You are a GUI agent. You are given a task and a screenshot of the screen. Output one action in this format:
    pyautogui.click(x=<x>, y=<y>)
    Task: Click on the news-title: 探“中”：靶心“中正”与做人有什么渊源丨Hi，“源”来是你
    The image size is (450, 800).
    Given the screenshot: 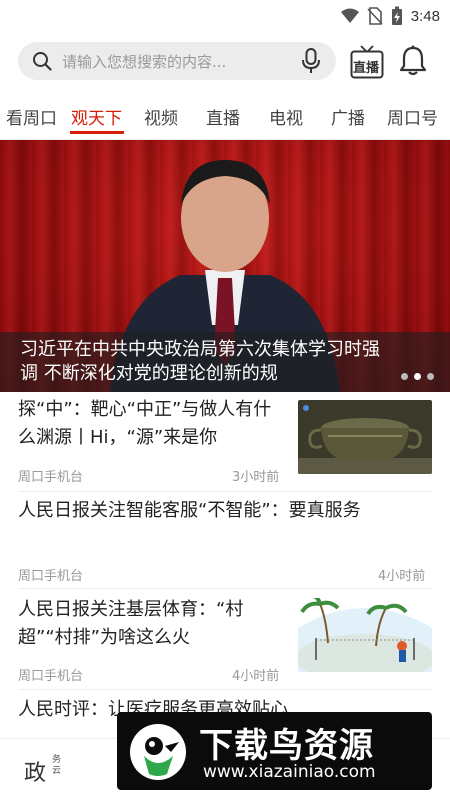 What is the action you would take?
    pyautogui.click(x=145, y=423)
    